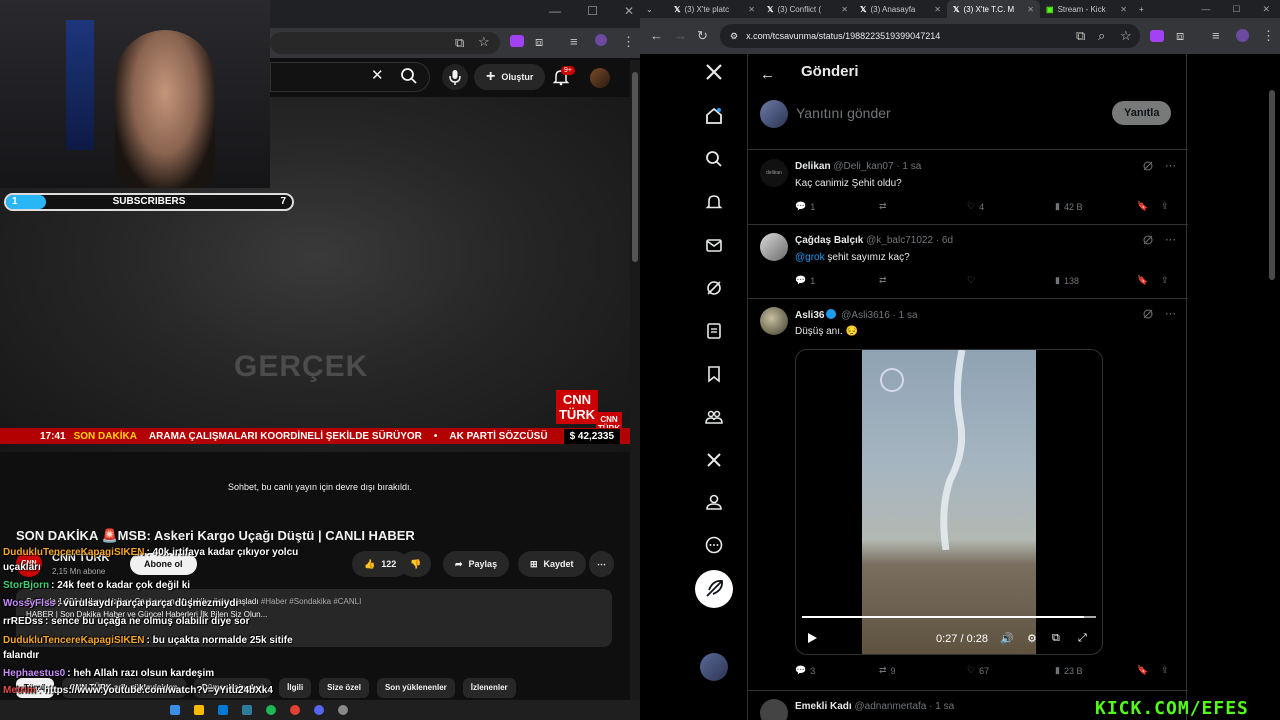 This screenshot has width=1280, height=720. Describe the element at coordinates (34, 673) in the screenshot. I see `chat-username: Hephaestus0` at that location.